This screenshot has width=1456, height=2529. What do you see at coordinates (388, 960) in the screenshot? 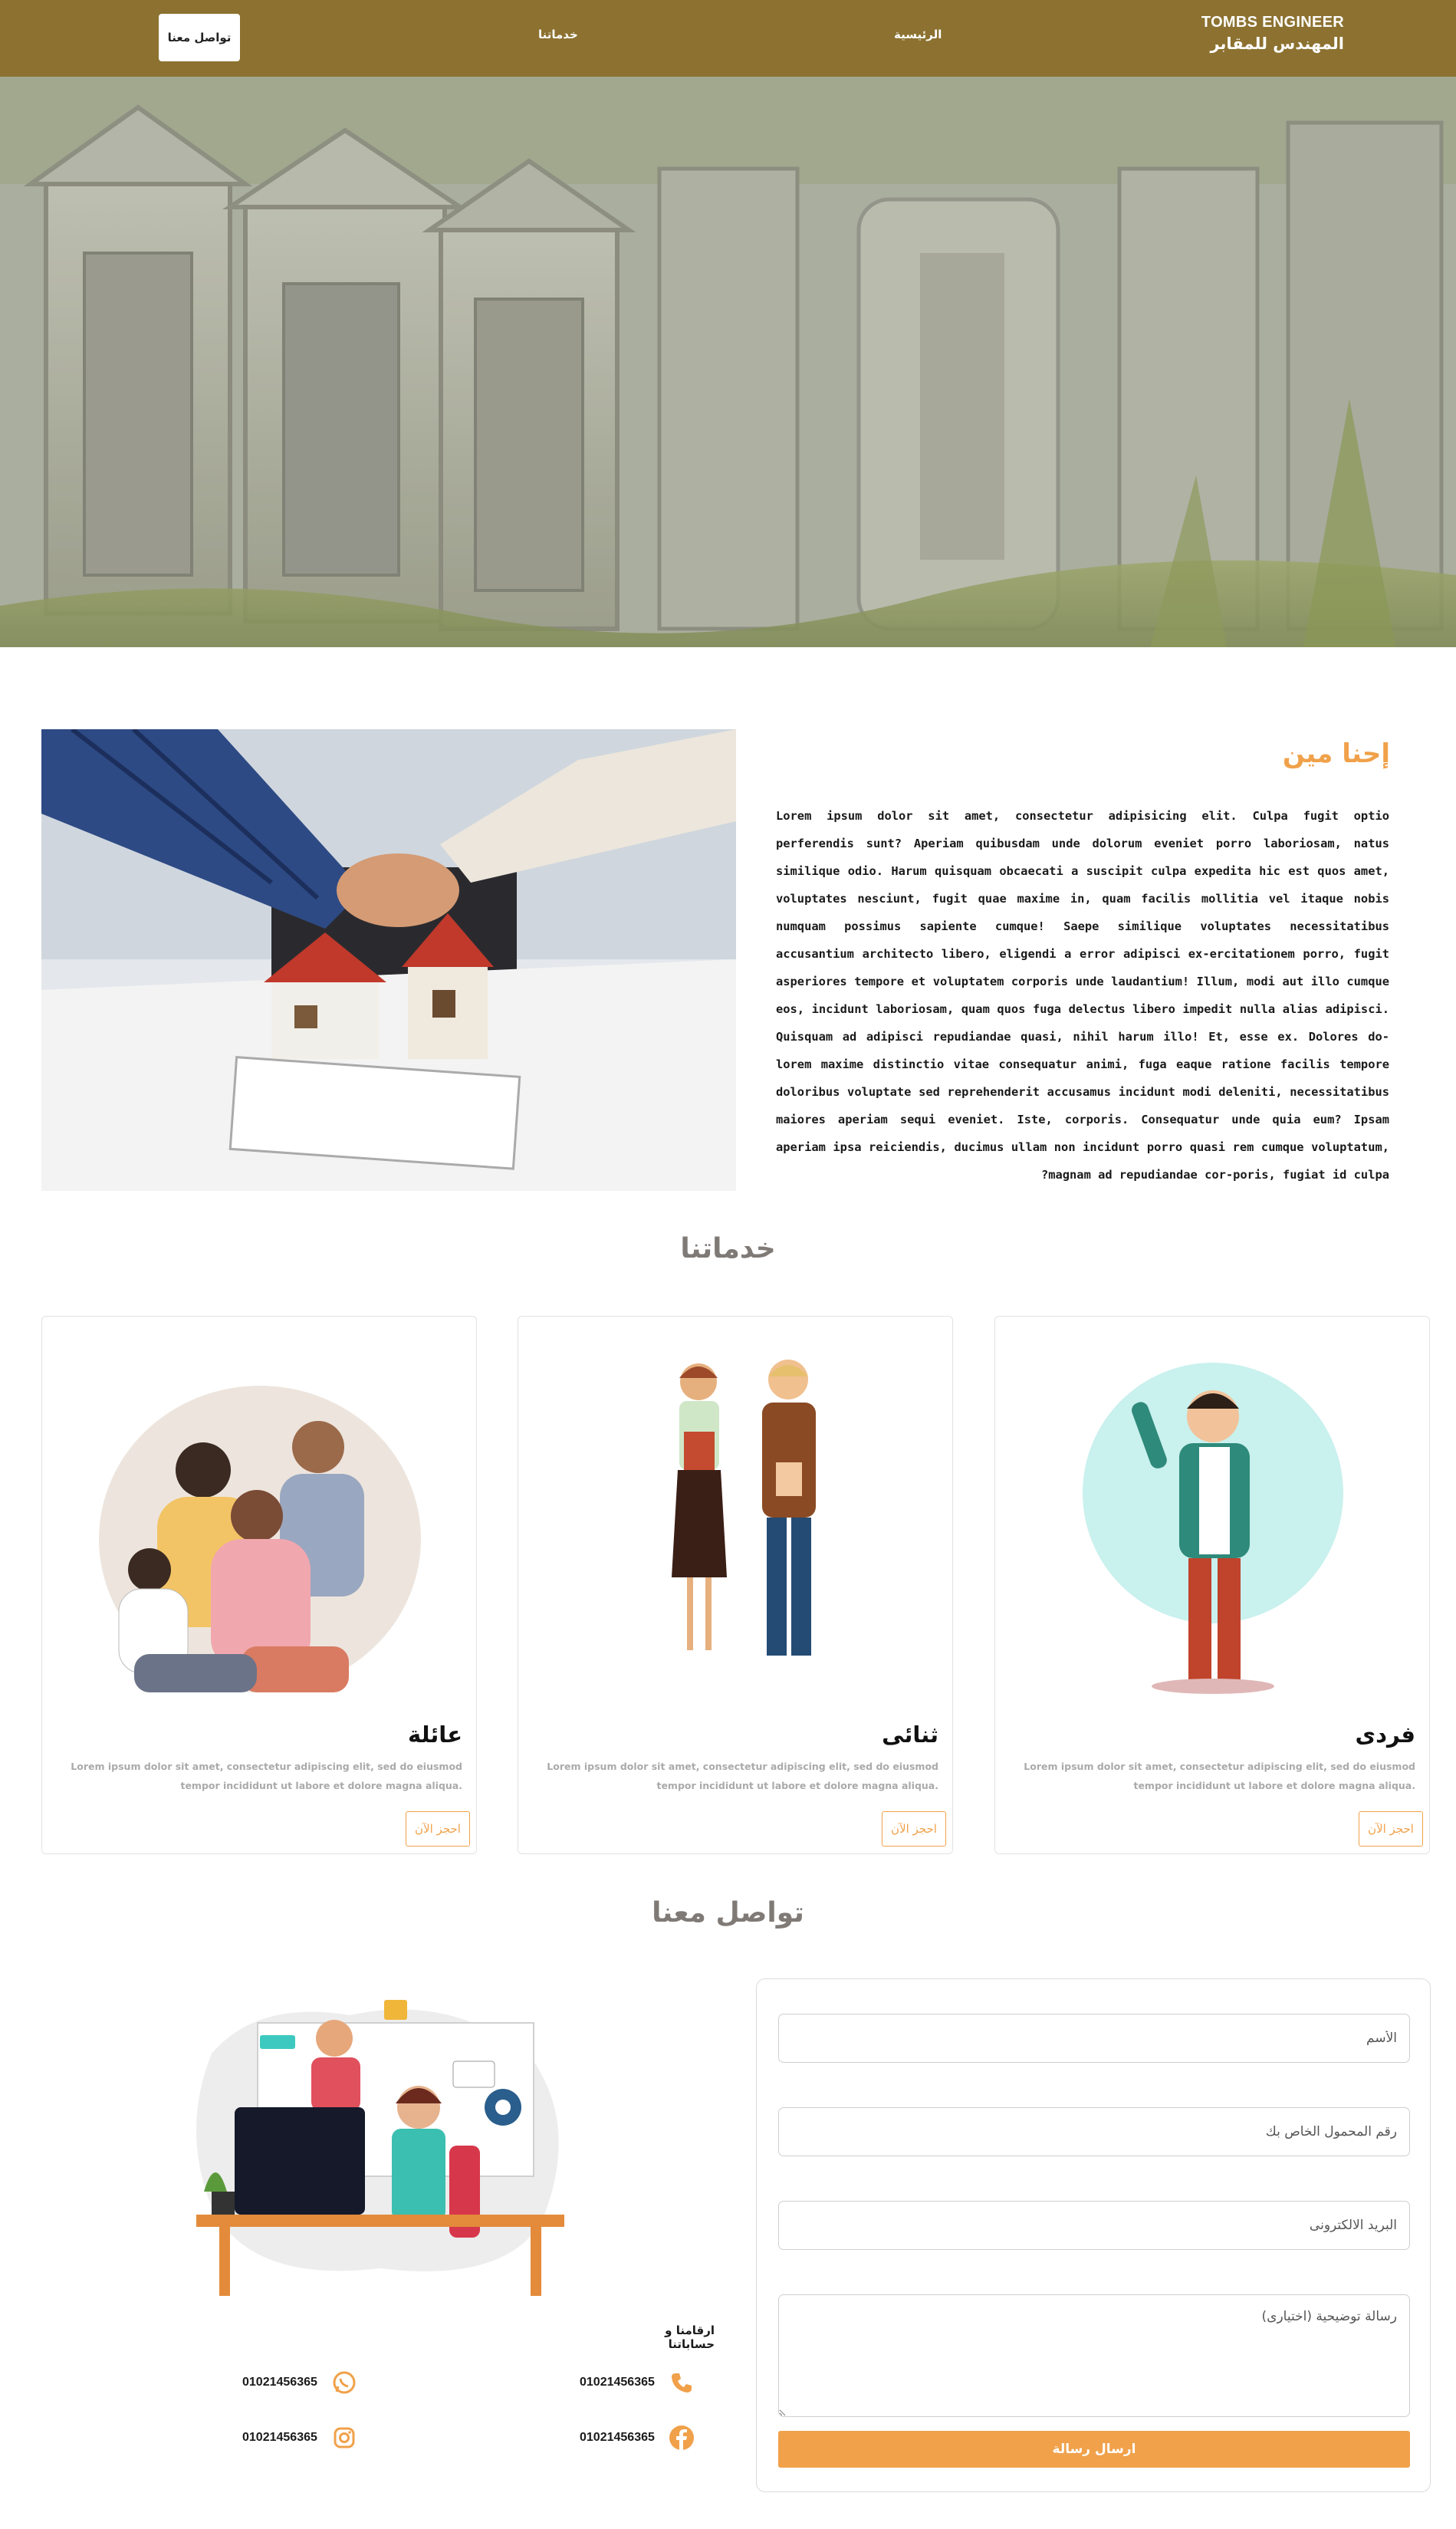
I see `about-handshake-image` at bounding box center [388, 960].